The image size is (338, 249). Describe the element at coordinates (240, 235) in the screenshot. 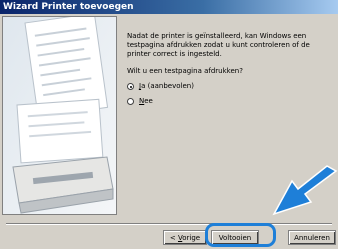

I see `finish-highlight-circle` at that location.